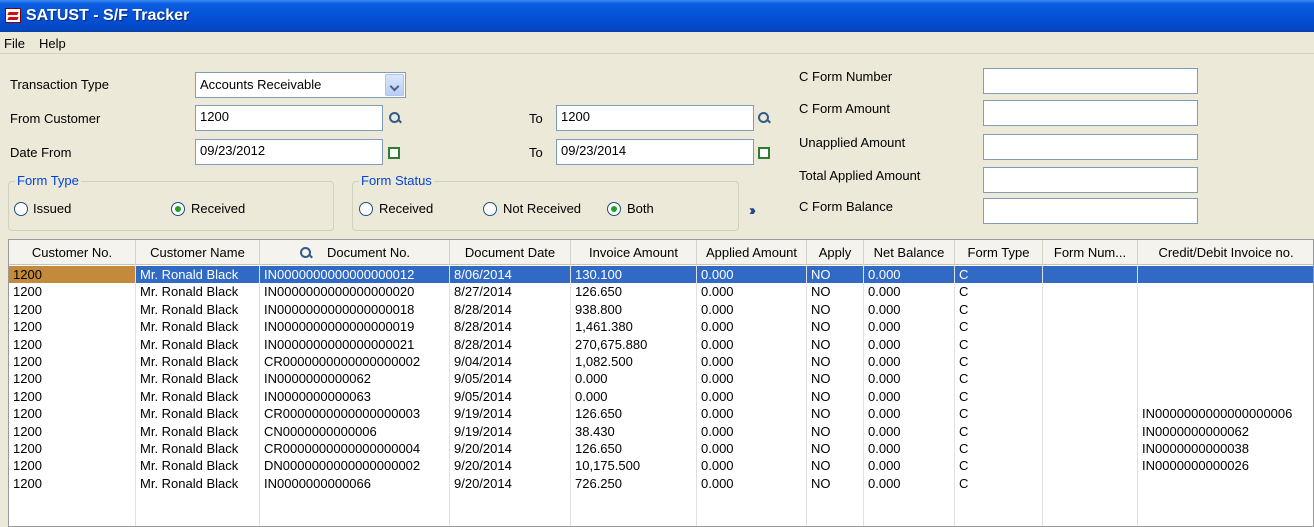 This screenshot has width=1314, height=527. Describe the element at coordinates (655, 152) in the screenshot. I see `date-to-input: 09/23/2014` at that location.